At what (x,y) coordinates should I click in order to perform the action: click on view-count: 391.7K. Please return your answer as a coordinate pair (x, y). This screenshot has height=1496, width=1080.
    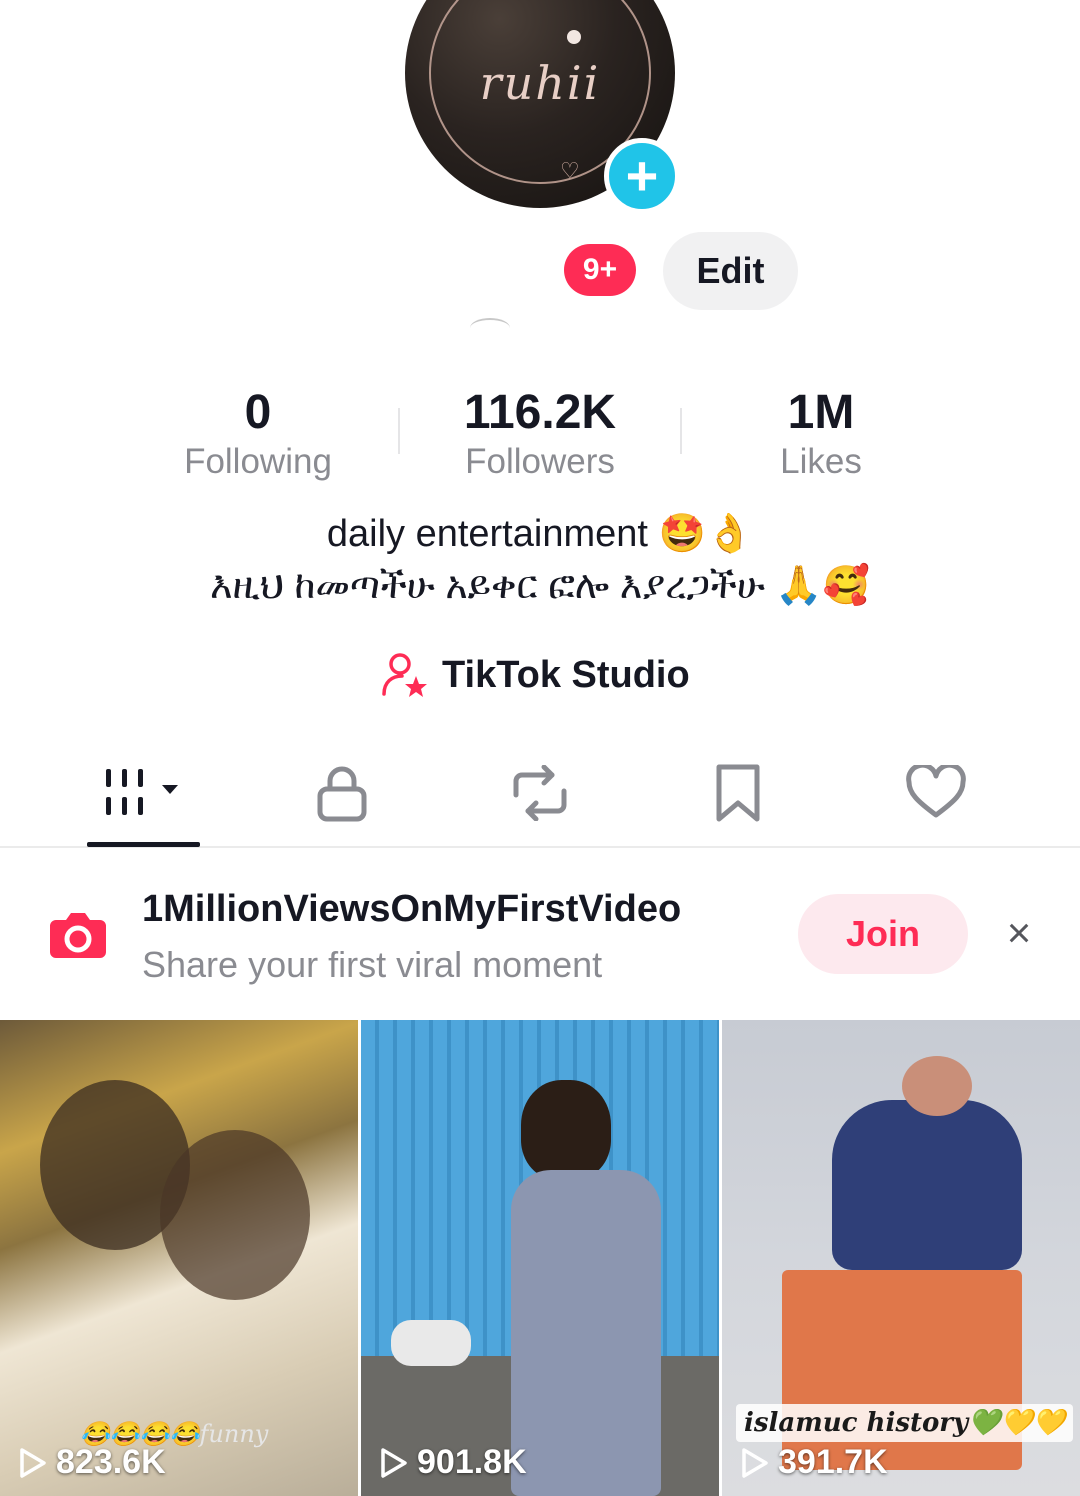
    Looking at the image, I should click on (814, 1462).